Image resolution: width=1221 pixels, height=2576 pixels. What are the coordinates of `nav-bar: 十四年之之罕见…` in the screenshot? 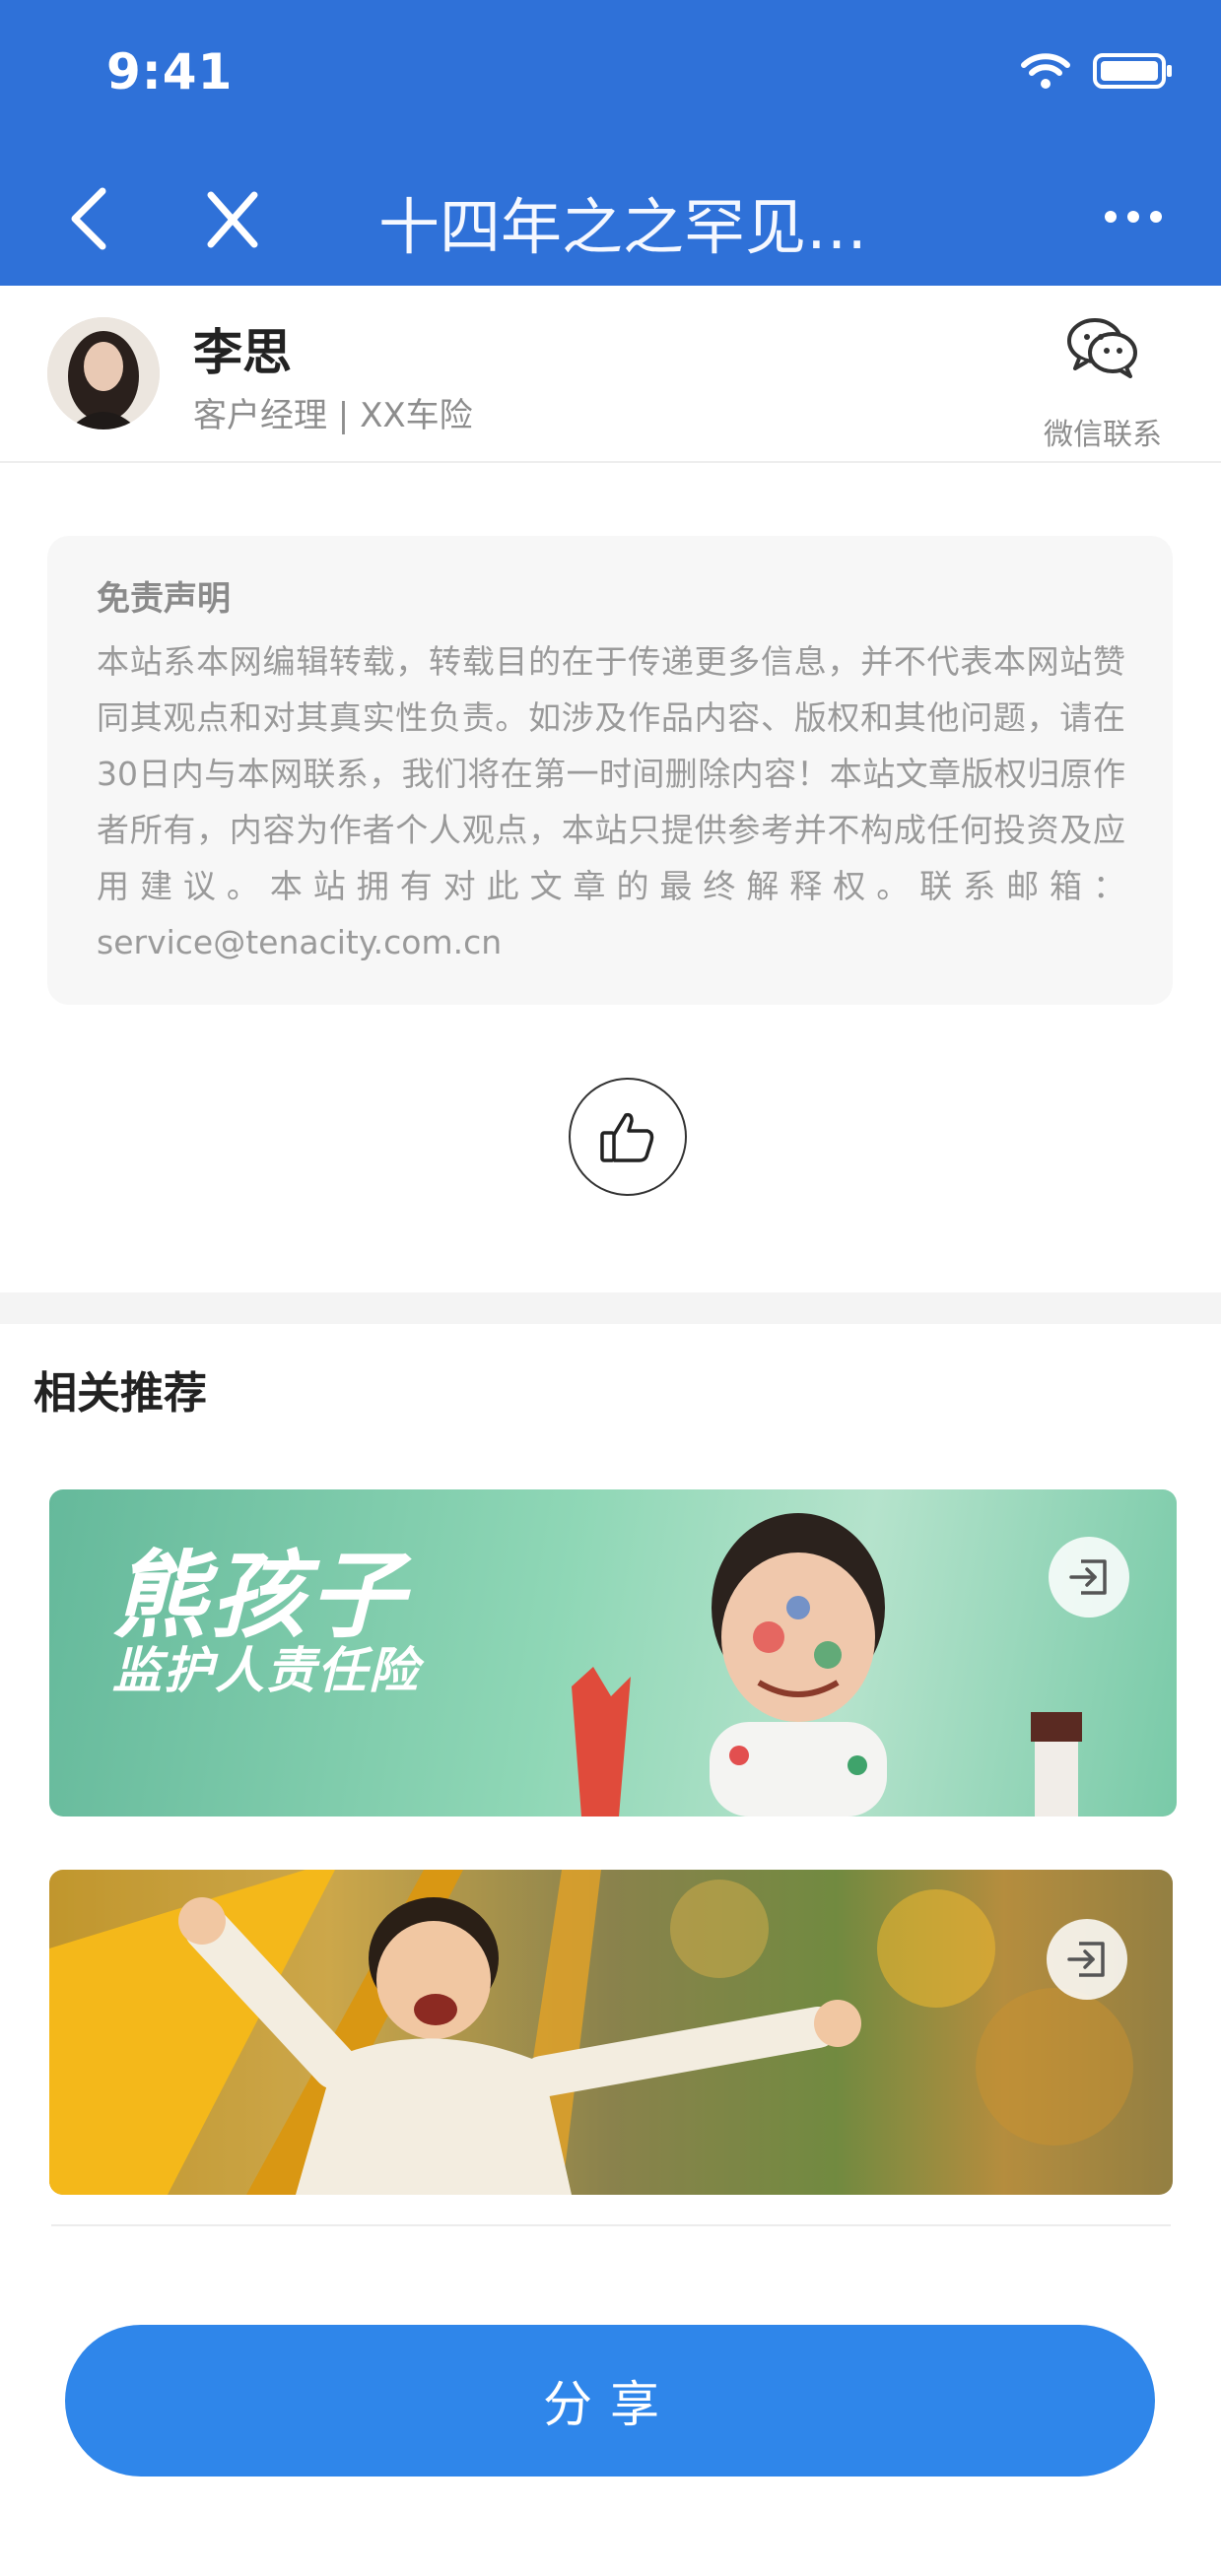 It's located at (610, 217).